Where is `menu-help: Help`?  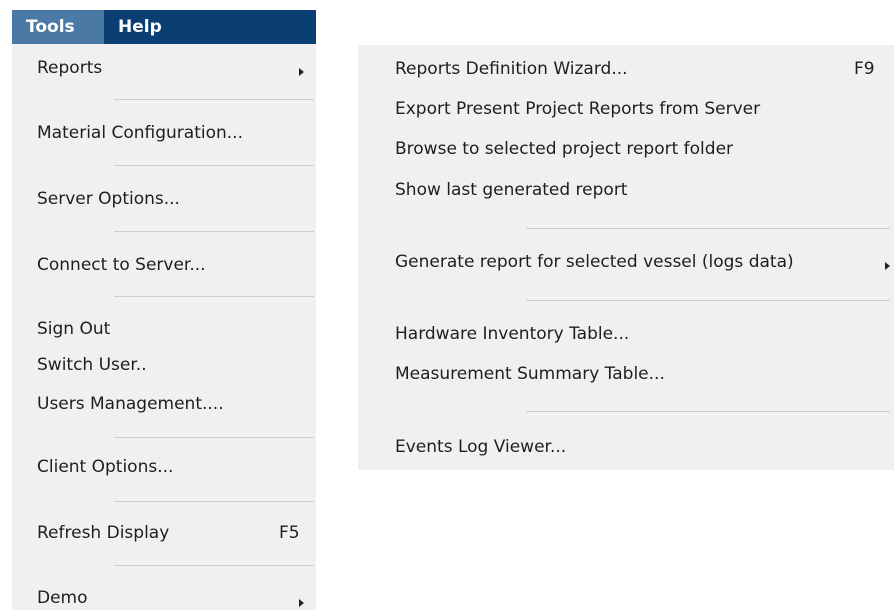 menu-help: Help is located at coordinates (143, 27).